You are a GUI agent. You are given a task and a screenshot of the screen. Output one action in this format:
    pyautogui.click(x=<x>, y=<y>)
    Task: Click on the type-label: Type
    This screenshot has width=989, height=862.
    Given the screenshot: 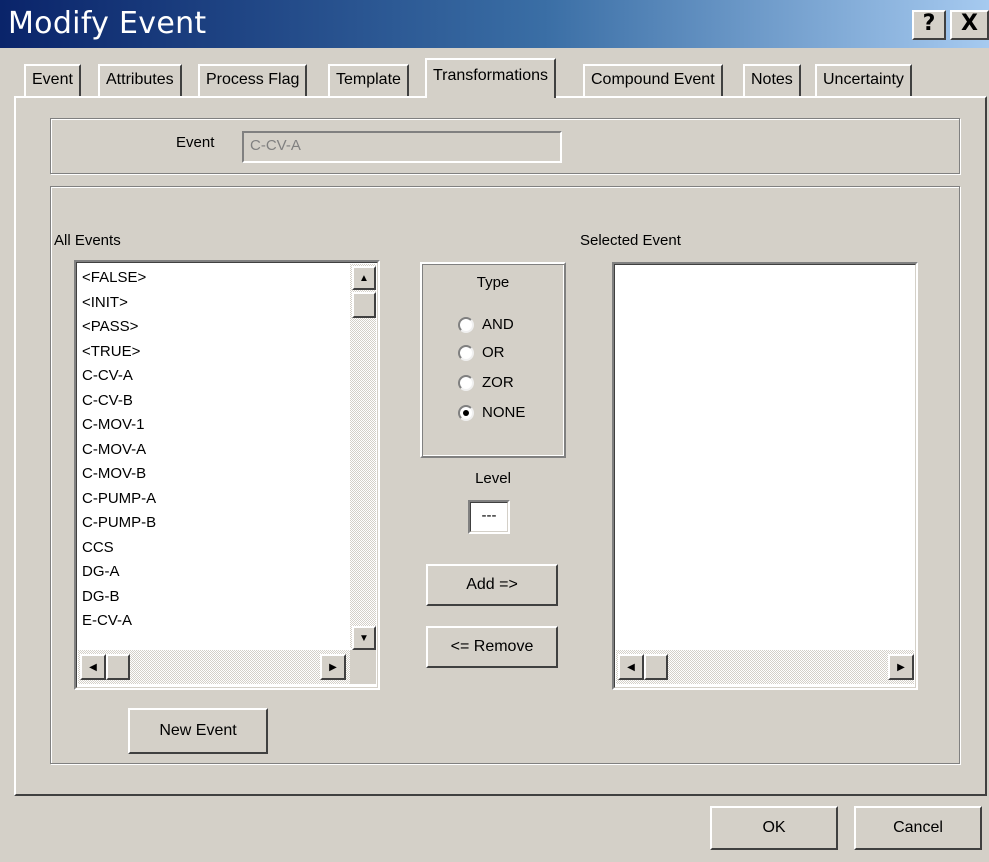 What is the action you would take?
    pyautogui.click(x=493, y=282)
    